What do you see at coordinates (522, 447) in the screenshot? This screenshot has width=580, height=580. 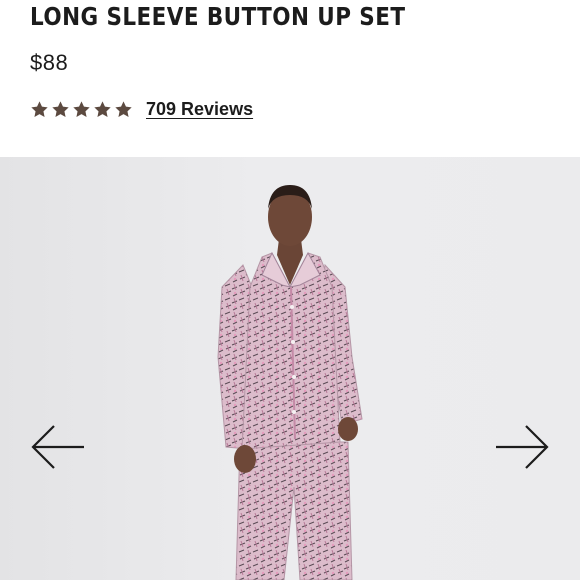 I see `arrow-right-icon` at bounding box center [522, 447].